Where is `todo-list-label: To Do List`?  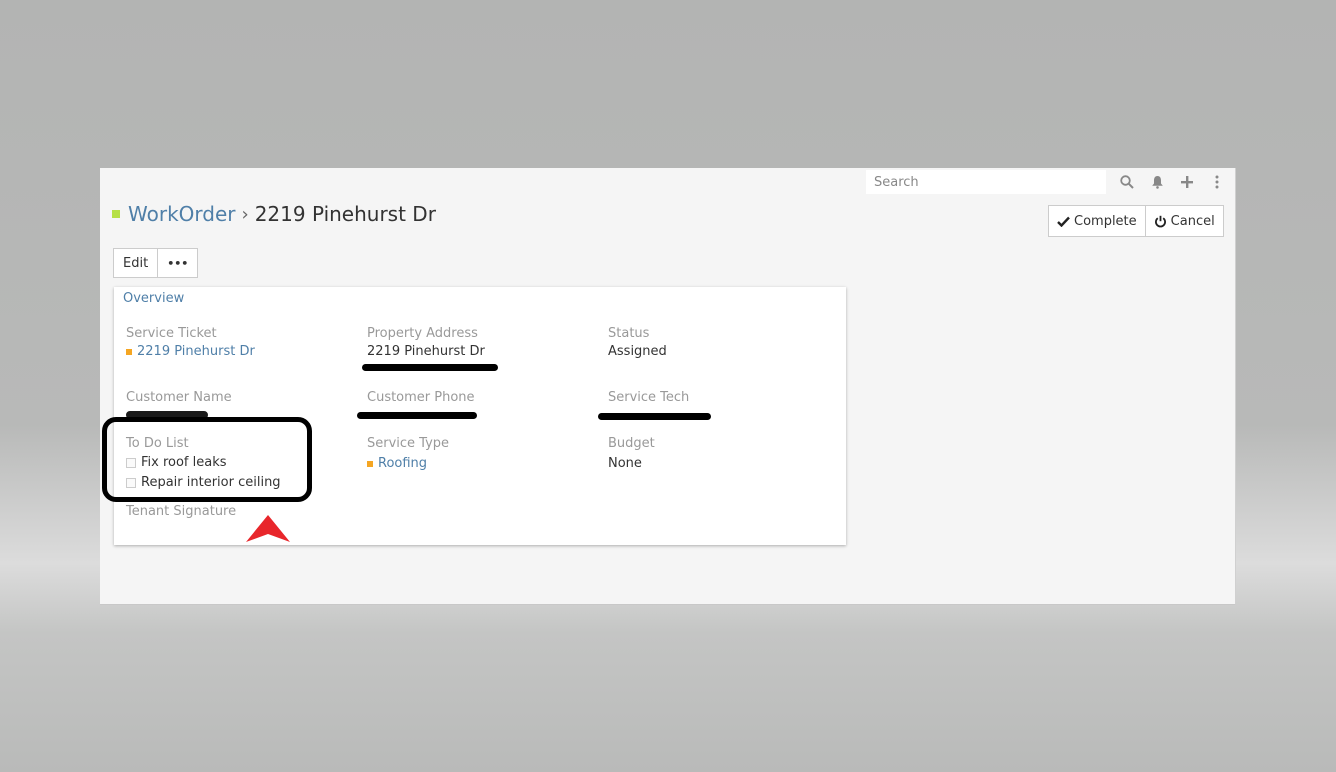 todo-list-label: To Do List is located at coordinates (157, 443).